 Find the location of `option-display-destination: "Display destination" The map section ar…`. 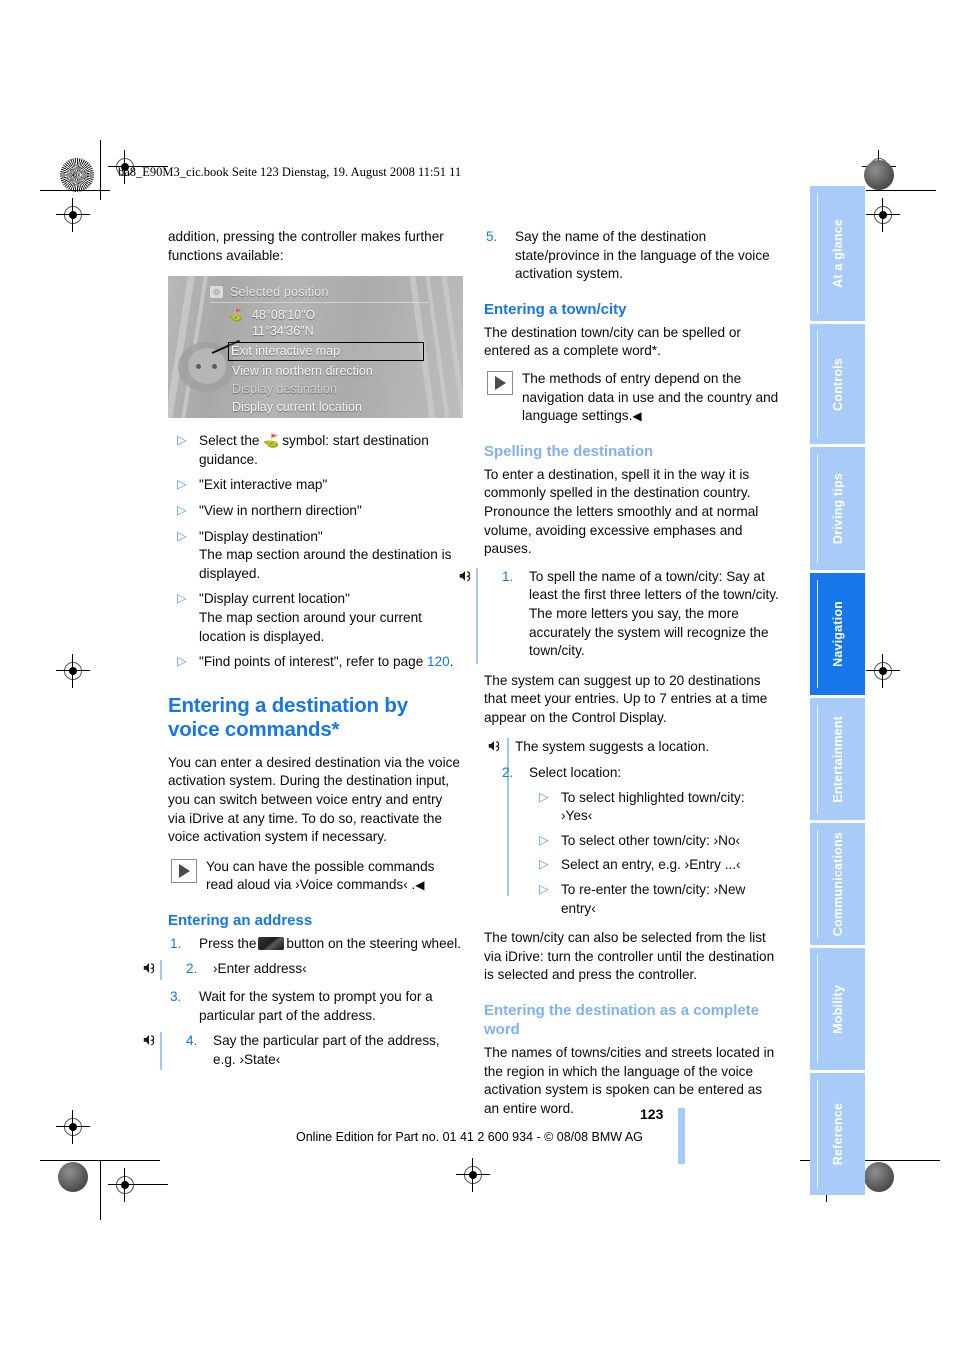

option-display-destination: "Display destination" The map section ar… is located at coordinates (315, 555).